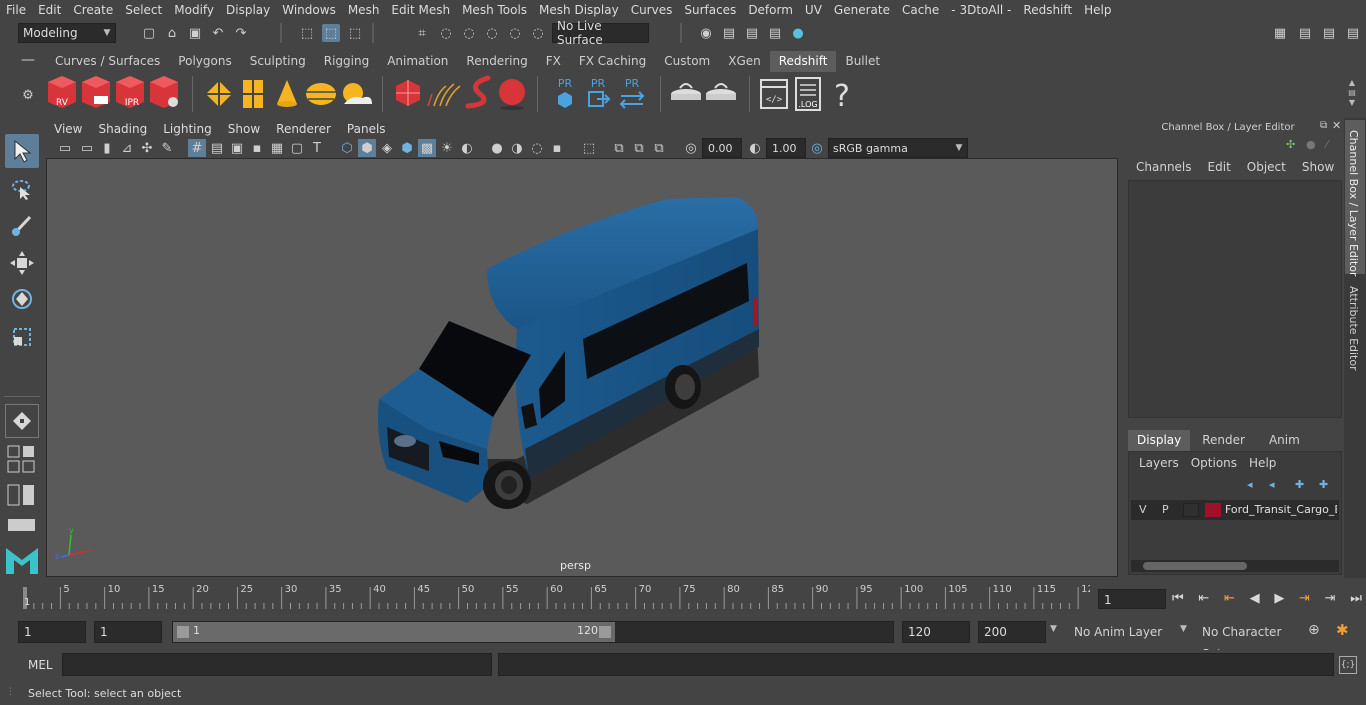  I want to click on tab-rigging: Rigging, so click(346, 61).